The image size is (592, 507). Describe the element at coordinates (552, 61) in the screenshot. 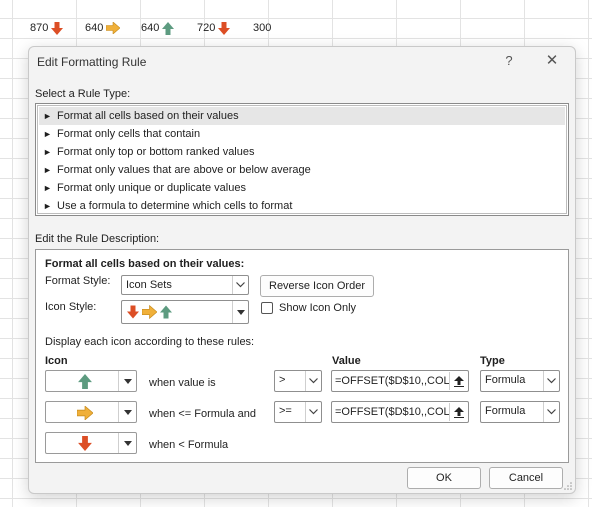

I see `close-button: ✕` at that location.